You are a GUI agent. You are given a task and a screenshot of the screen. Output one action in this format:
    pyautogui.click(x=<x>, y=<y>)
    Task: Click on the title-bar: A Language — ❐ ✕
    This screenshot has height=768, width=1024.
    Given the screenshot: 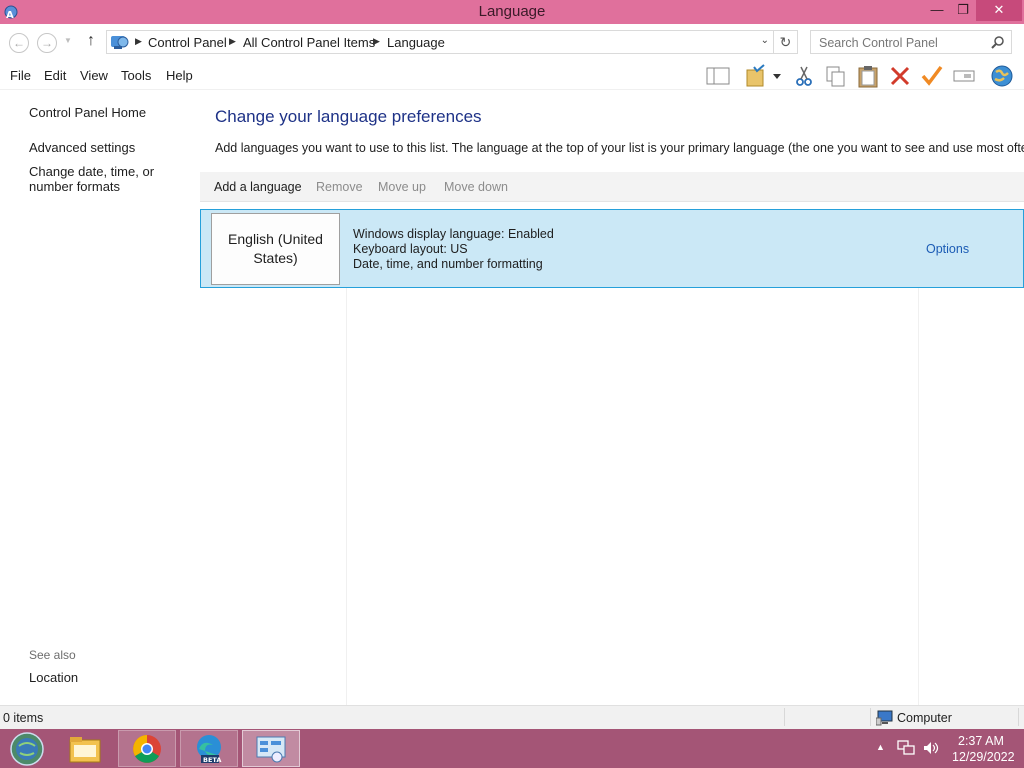 What is the action you would take?
    pyautogui.click(x=512, y=12)
    